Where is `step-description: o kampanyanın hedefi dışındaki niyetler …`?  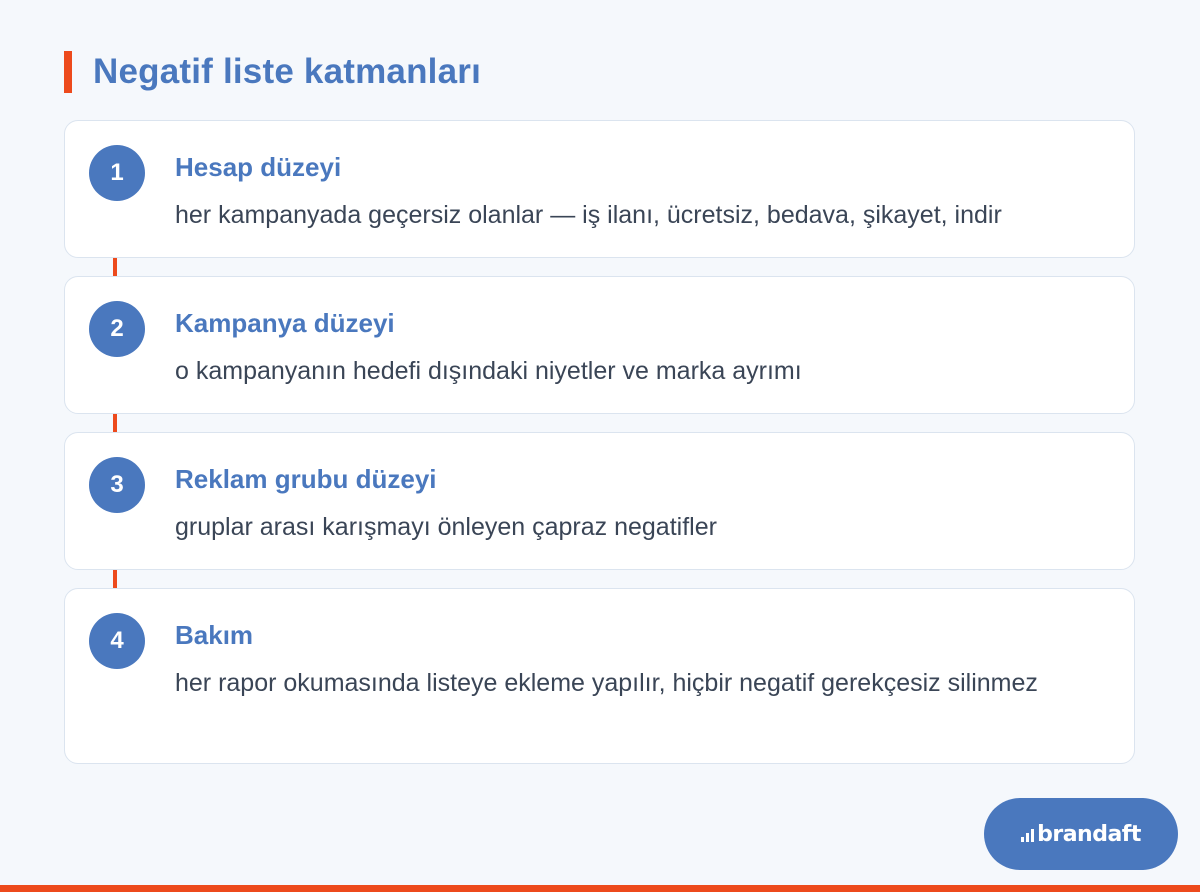 step-description: o kampanyanın hedefi dışındaki niyetler … is located at coordinates (488, 371).